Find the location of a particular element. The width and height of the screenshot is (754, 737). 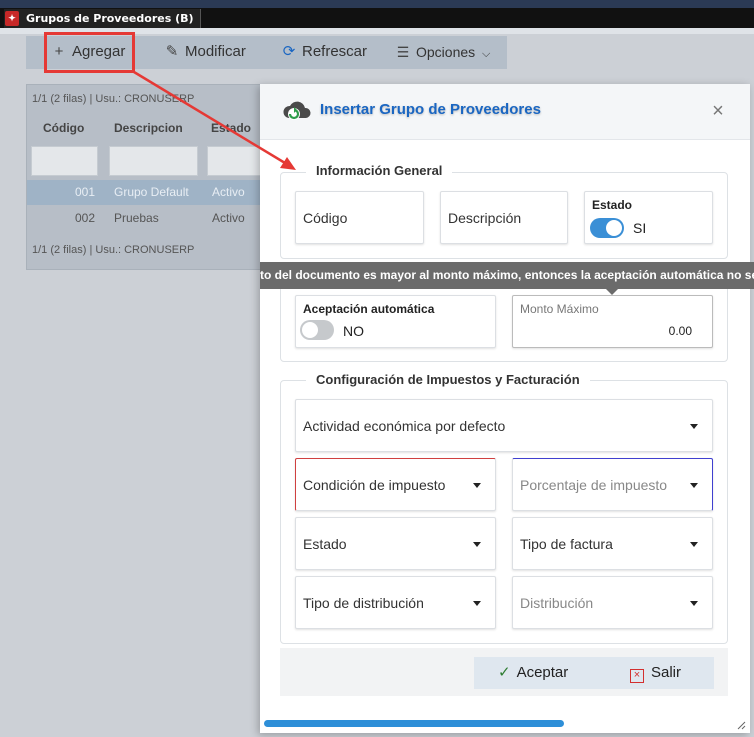

exit-button: × Salir is located at coordinates (655, 673).